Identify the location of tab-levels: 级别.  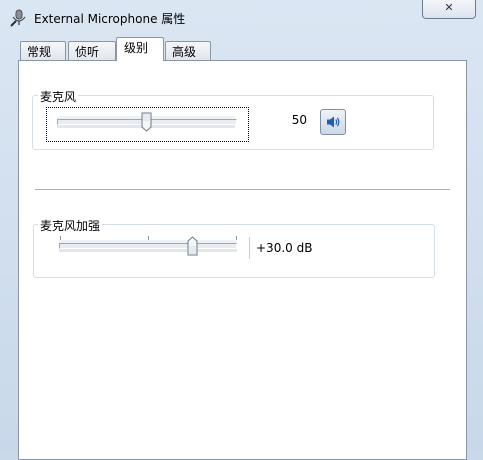
(140, 49).